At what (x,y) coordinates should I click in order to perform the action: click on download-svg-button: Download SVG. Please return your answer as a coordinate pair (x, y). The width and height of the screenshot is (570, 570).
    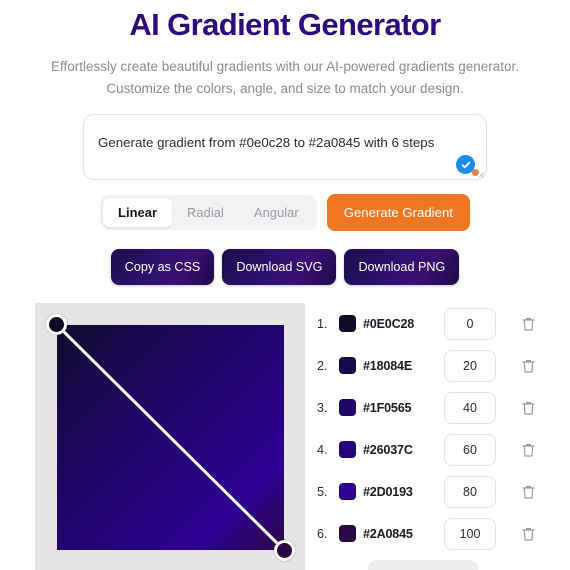
    Looking at the image, I should click on (279, 267).